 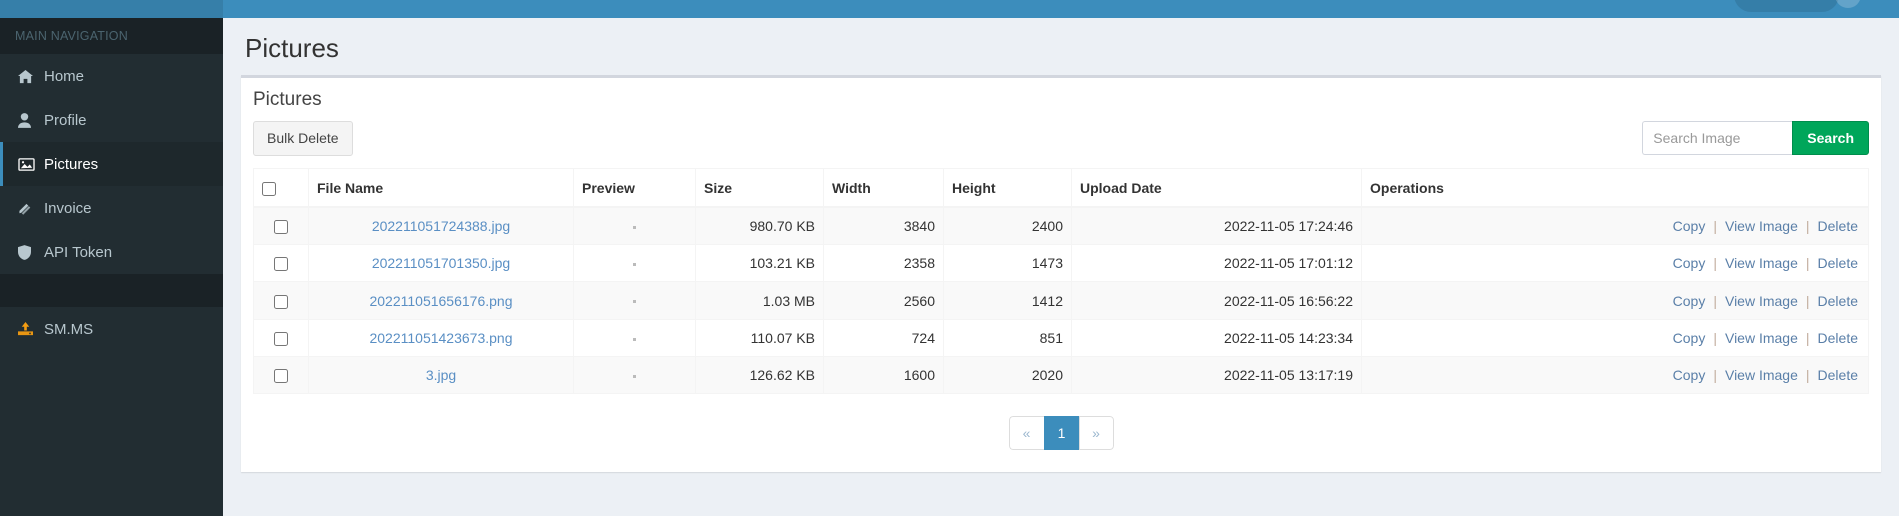 I want to click on file-name-link: 202211051701350.jpg, so click(x=441, y=263).